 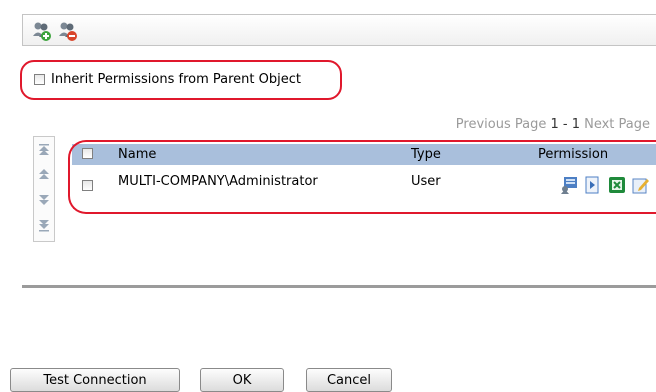 I want to click on move-up-icon, so click(x=44, y=174).